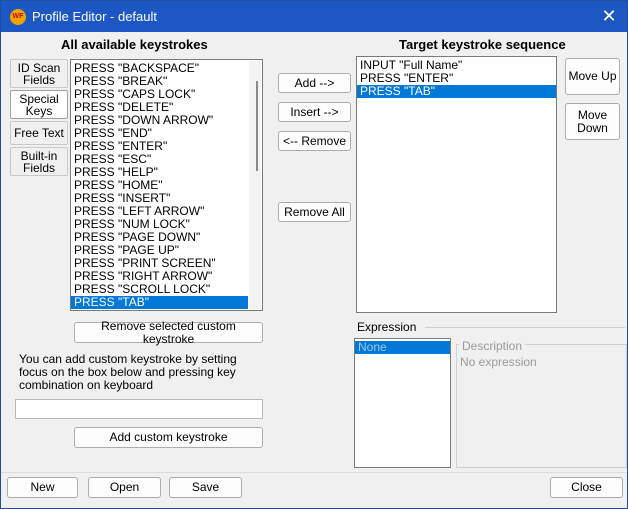 The image size is (628, 509). Describe the element at coordinates (314, 212) in the screenshot. I see `remove-all-button: Remove All` at that location.